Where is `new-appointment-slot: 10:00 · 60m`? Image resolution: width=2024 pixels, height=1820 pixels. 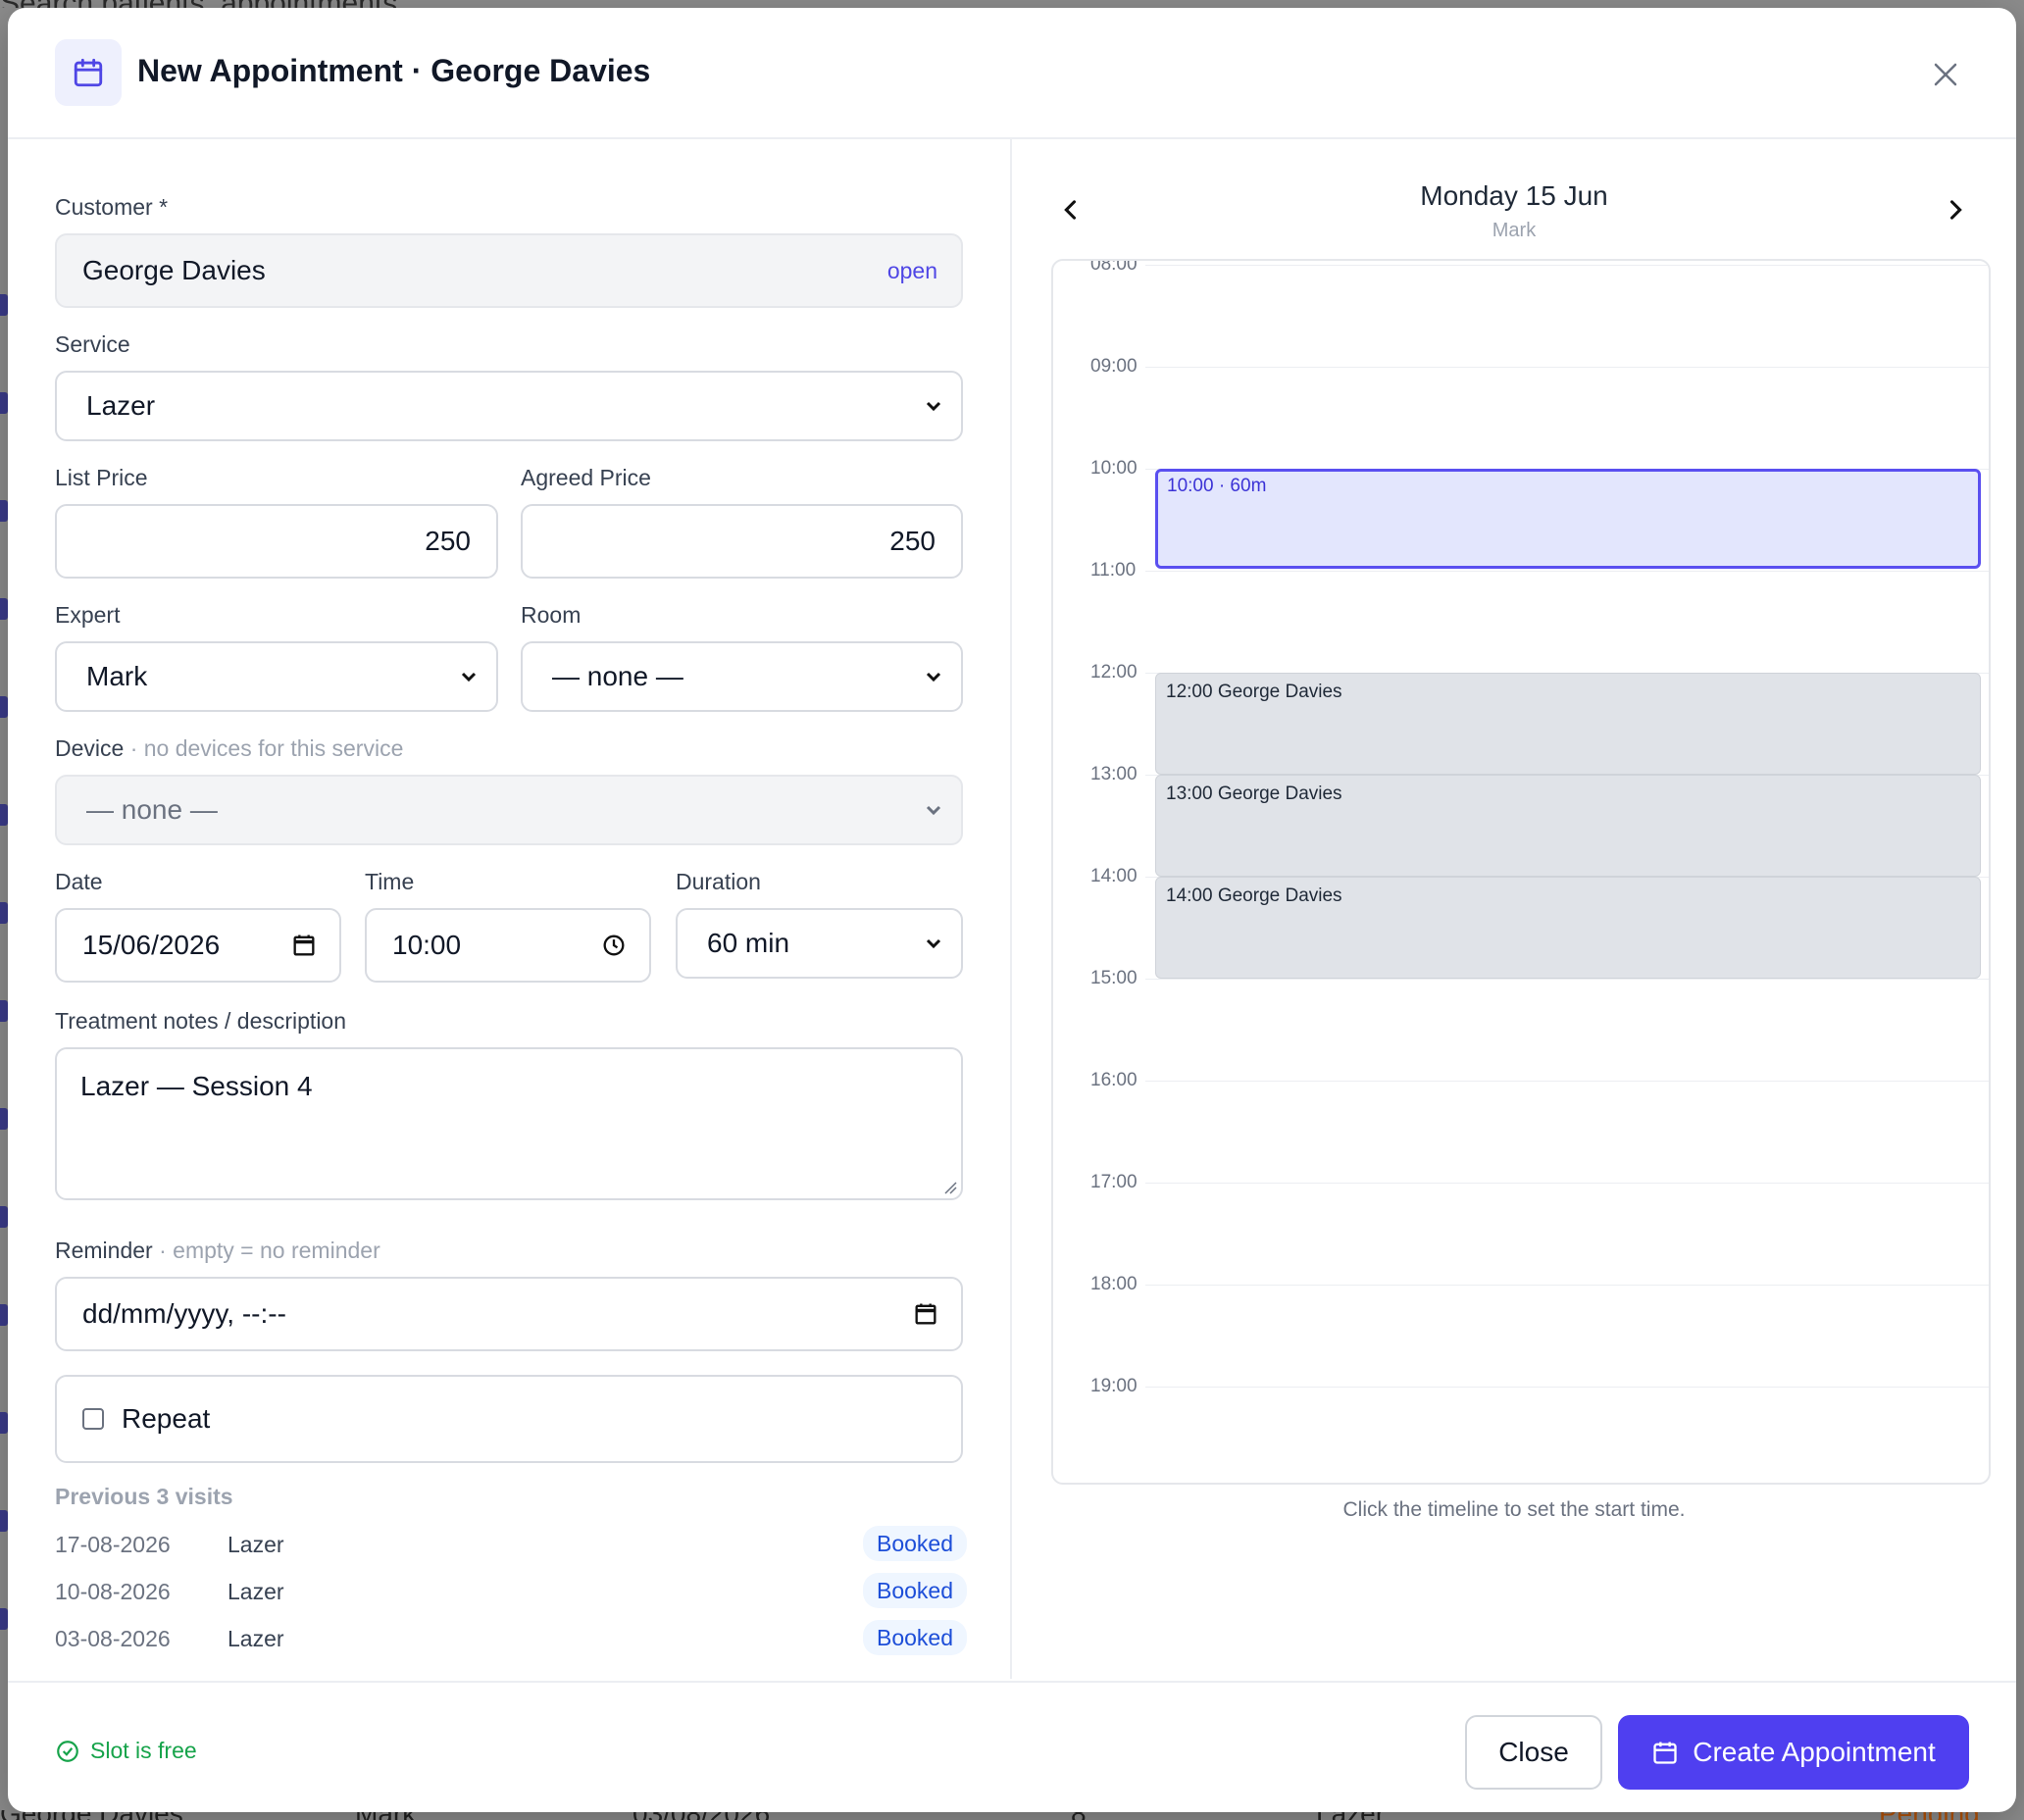 new-appointment-slot: 10:00 · 60m is located at coordinates (1568, 519).